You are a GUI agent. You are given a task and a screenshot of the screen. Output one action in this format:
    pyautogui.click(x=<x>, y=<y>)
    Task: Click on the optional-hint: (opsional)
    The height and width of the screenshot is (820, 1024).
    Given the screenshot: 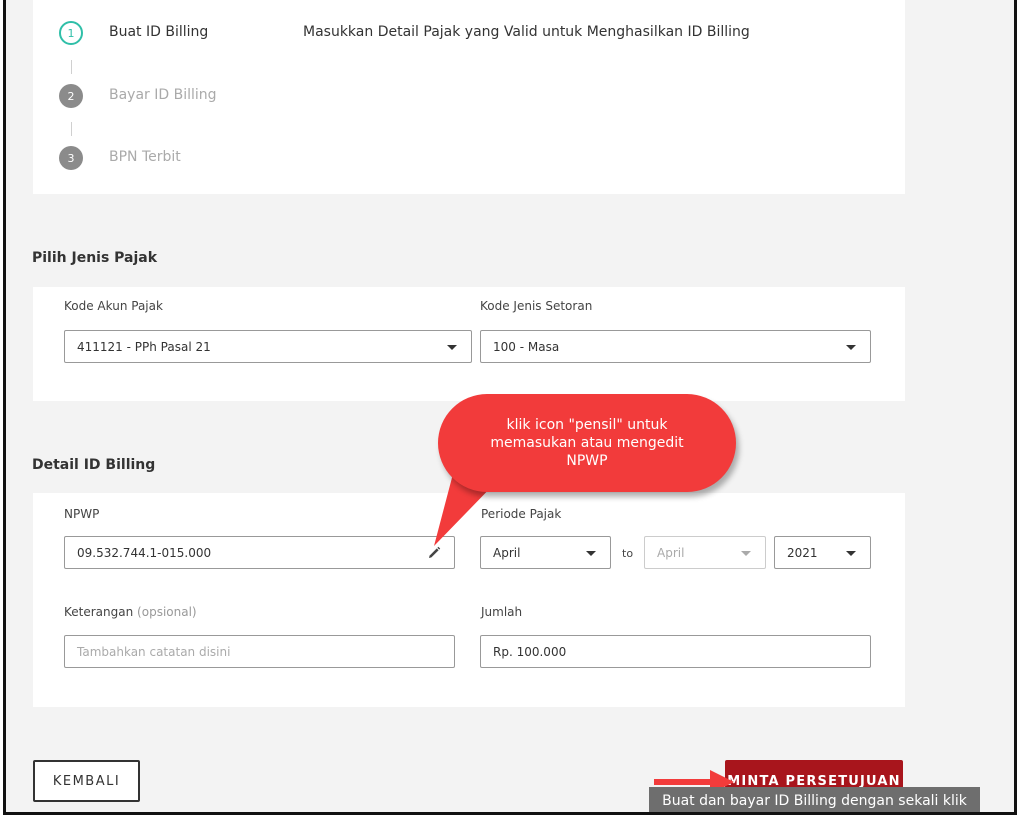 What is the action you would take?
    pyautogui.click(x=167, y=612)
    